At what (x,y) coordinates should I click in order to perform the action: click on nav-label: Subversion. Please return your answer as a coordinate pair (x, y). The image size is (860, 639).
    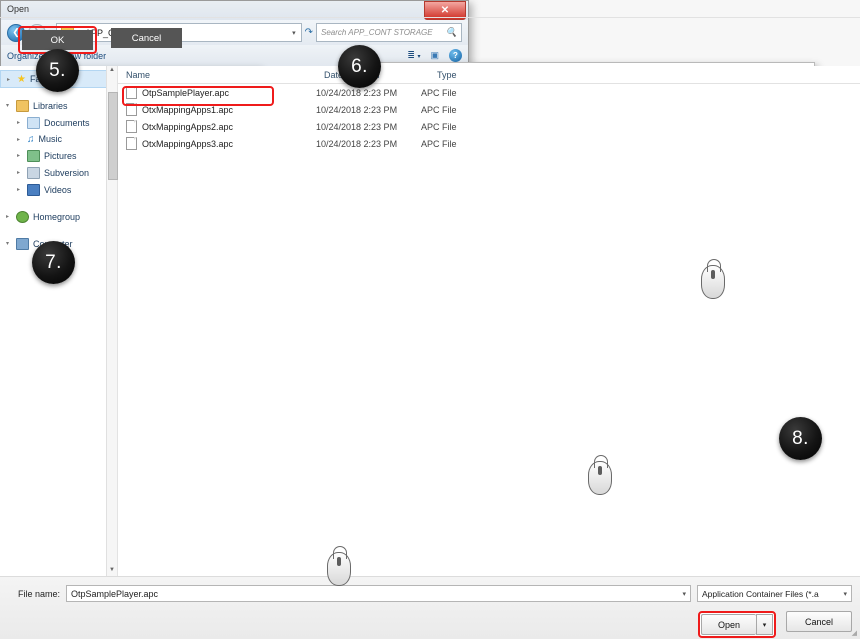
    Looking at the image, I should click on (67, 172).